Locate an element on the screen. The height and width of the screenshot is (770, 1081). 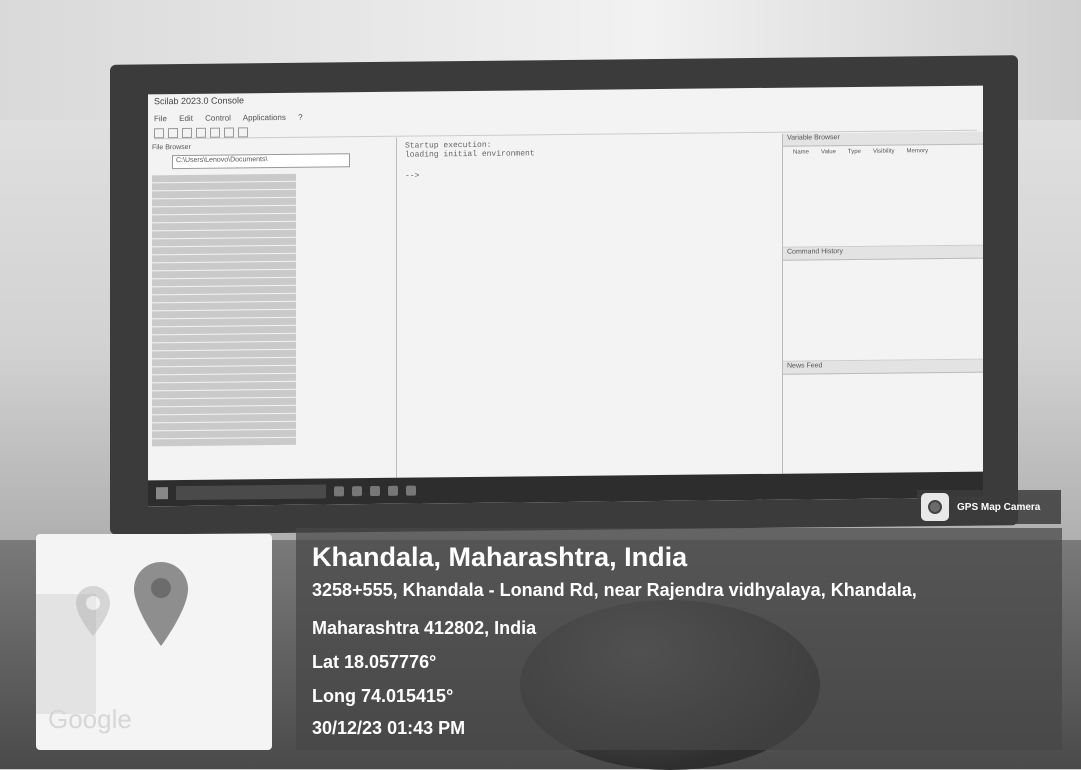
gps-app-label: GPS Map Camera is located at coordinates (999, 507).